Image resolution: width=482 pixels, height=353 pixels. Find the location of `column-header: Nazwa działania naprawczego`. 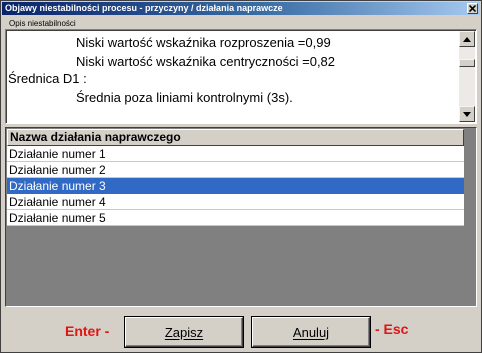

column-header: Nazwa działania naprawczego is located at coordinates (235, 137).